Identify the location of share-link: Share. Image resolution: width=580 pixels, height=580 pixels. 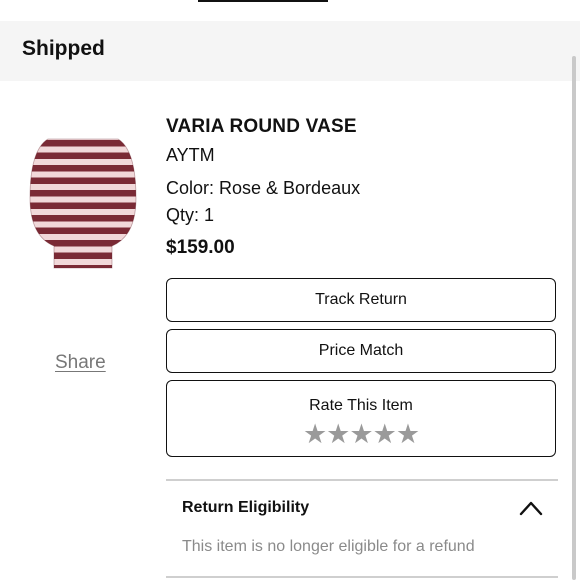
(80, 363).